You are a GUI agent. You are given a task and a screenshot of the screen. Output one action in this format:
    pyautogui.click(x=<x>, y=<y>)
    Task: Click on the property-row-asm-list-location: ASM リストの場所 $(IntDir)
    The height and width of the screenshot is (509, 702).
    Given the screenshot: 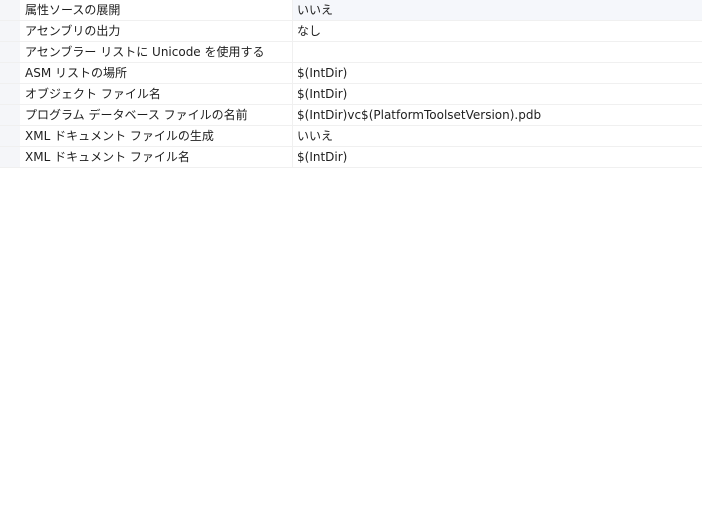 What is the action you would take?
    pyautogui.click(x=351, y=73)
    